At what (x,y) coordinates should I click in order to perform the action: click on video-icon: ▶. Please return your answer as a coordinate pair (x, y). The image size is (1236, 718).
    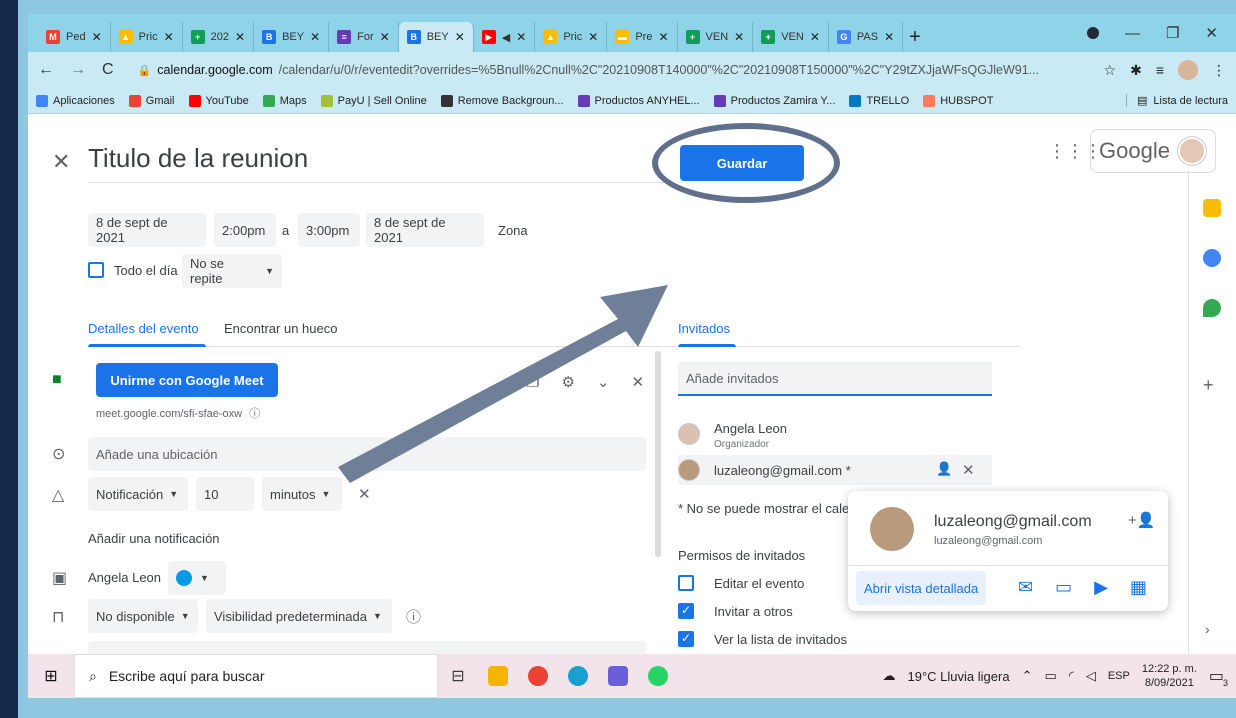
    Looking at the image, I should click on (1101, 587).